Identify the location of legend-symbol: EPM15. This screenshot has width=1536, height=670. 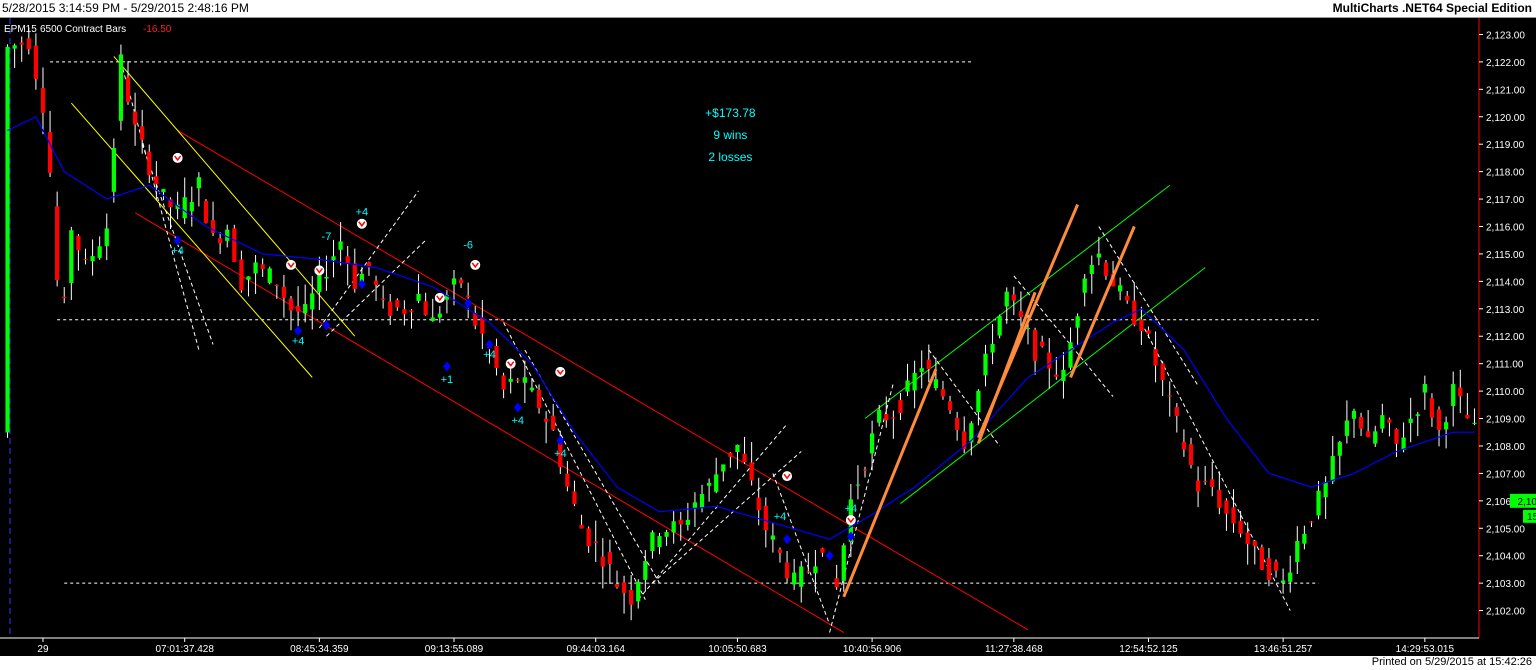
(20, 29).